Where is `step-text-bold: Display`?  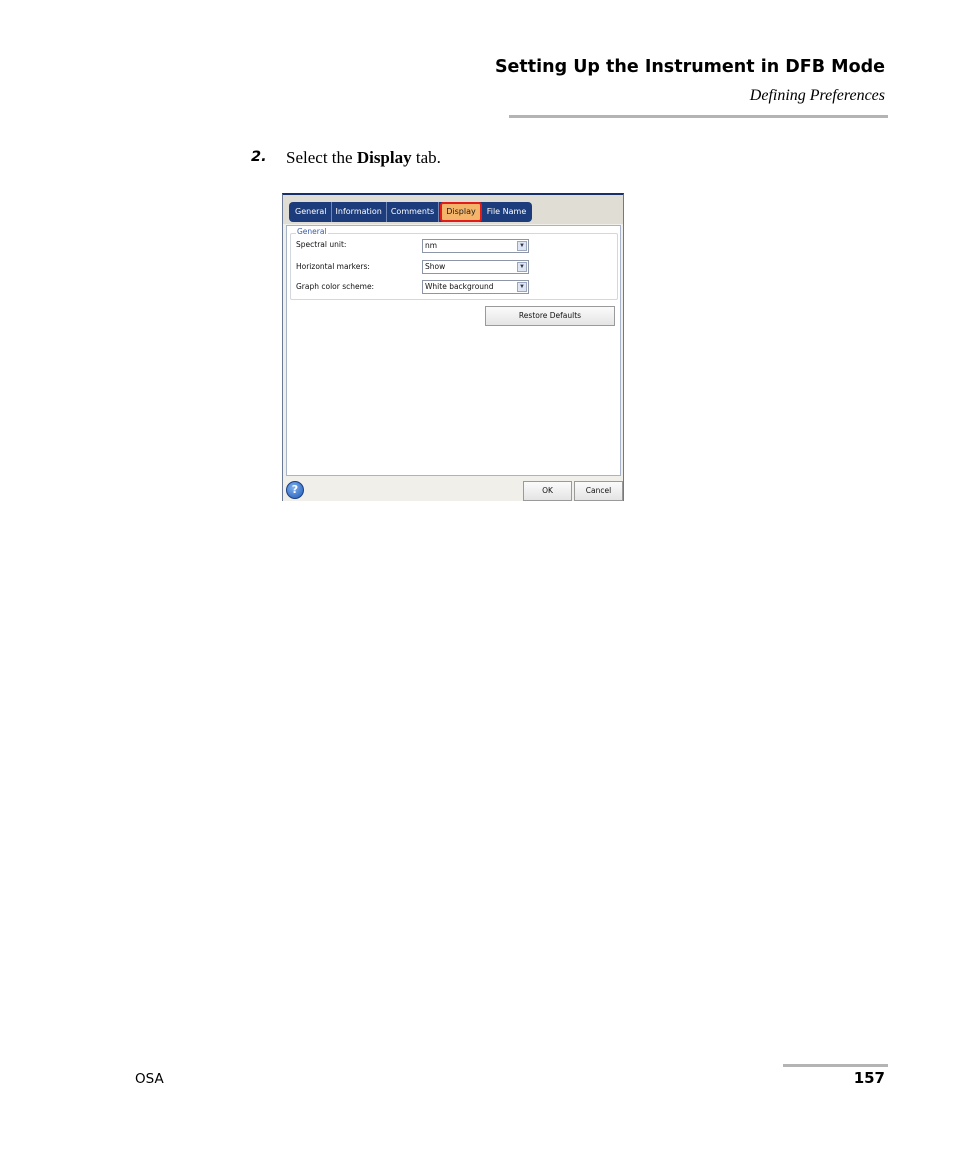
step-text-bold: Display is located at coordinates (384, 157).